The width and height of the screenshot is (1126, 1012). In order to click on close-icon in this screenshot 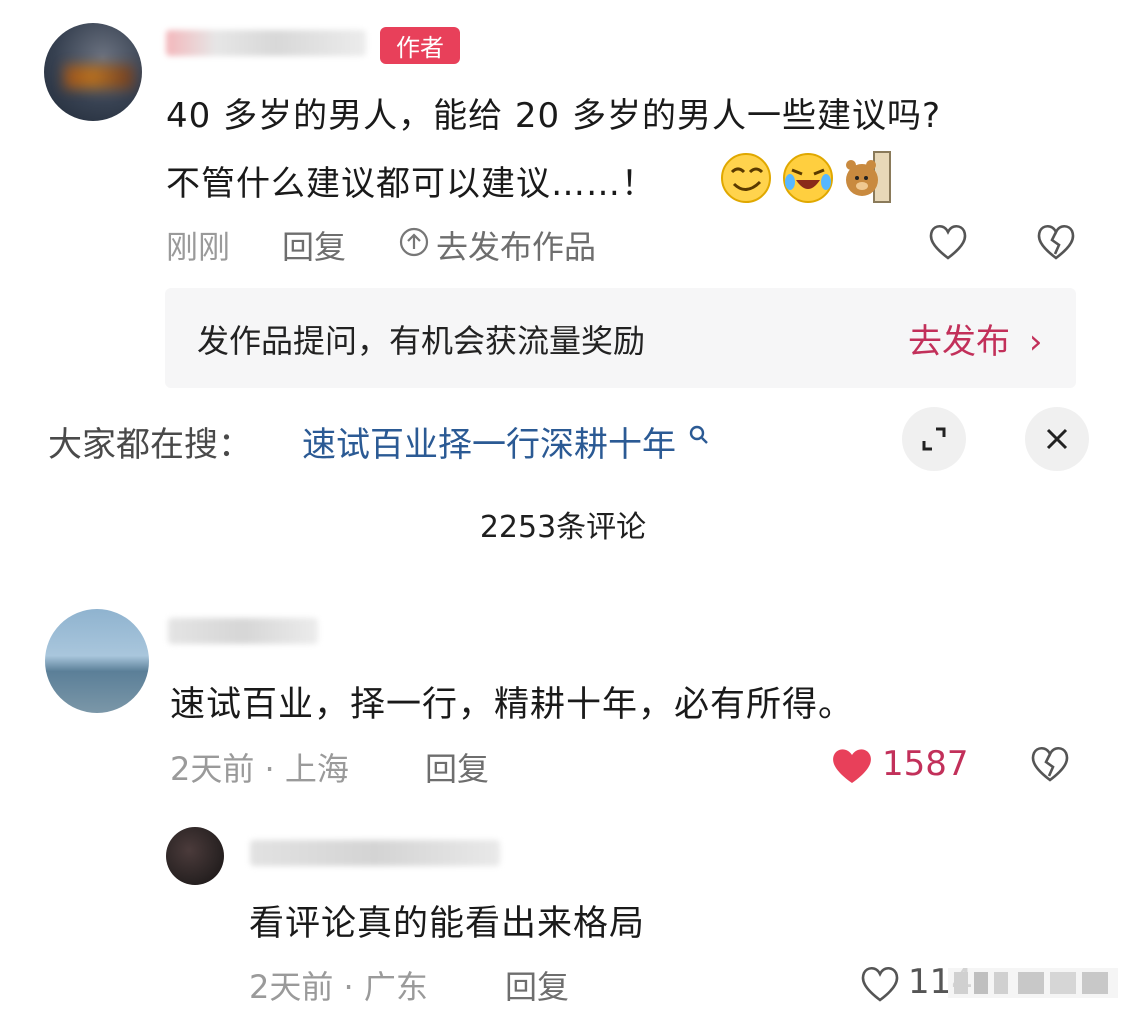, I will do `click(1057, 439)`.